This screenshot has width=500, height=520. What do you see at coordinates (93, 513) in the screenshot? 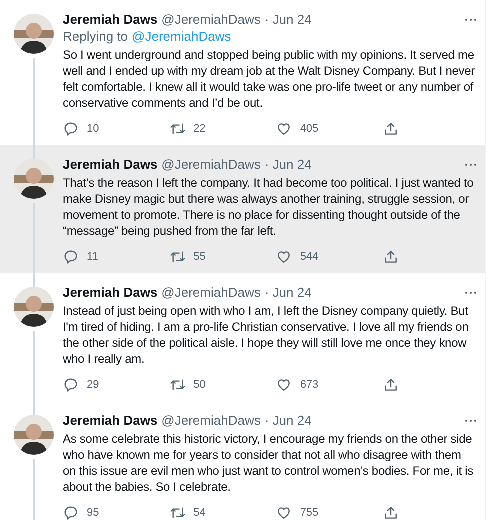
I see `reply-count: 95` at bounding box center [93, 513].